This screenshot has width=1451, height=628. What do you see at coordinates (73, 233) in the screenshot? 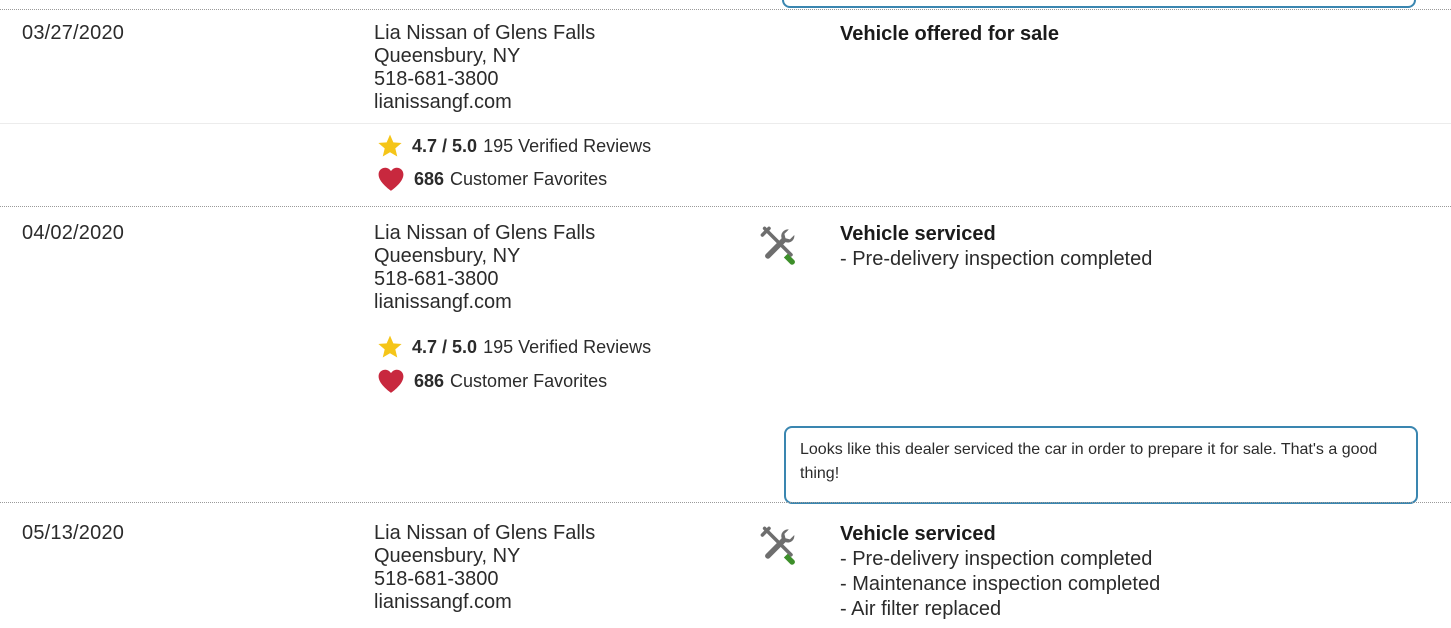
I see `record-date: 04/02/2020` at bounding box center [73, 233].